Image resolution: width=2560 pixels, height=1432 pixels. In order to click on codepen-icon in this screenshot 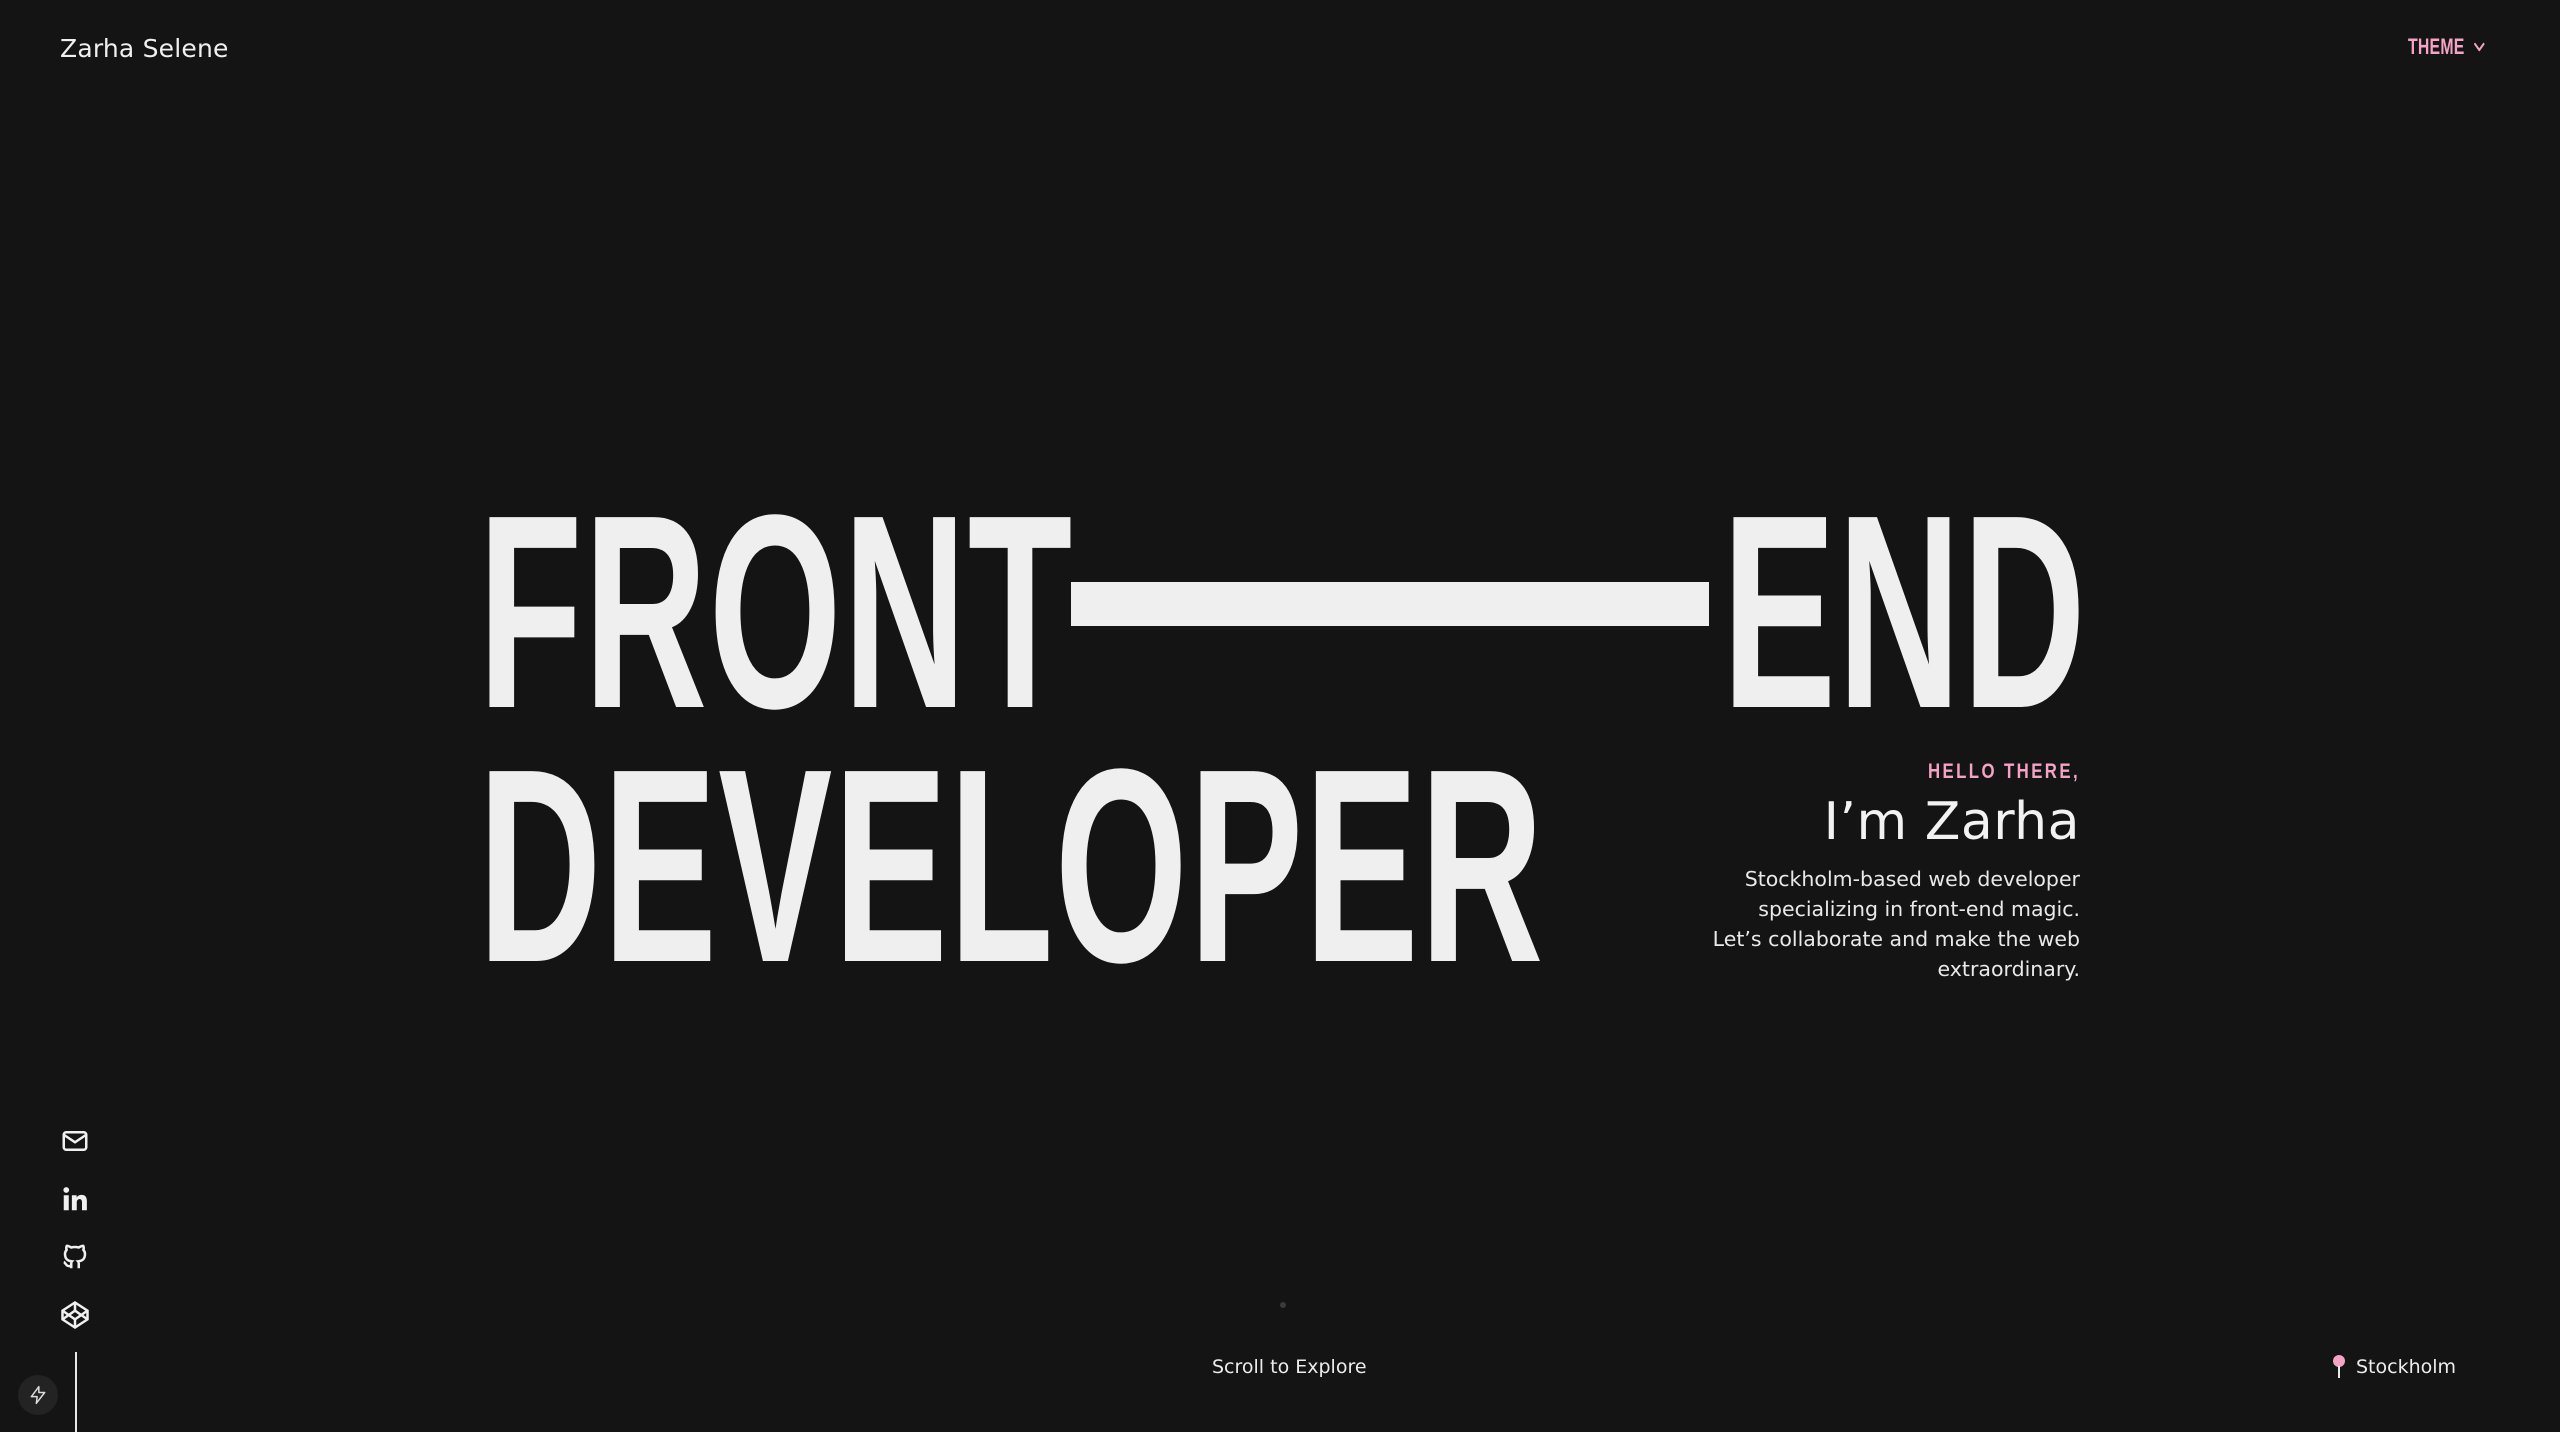, I will do `click(75, 1315)`.